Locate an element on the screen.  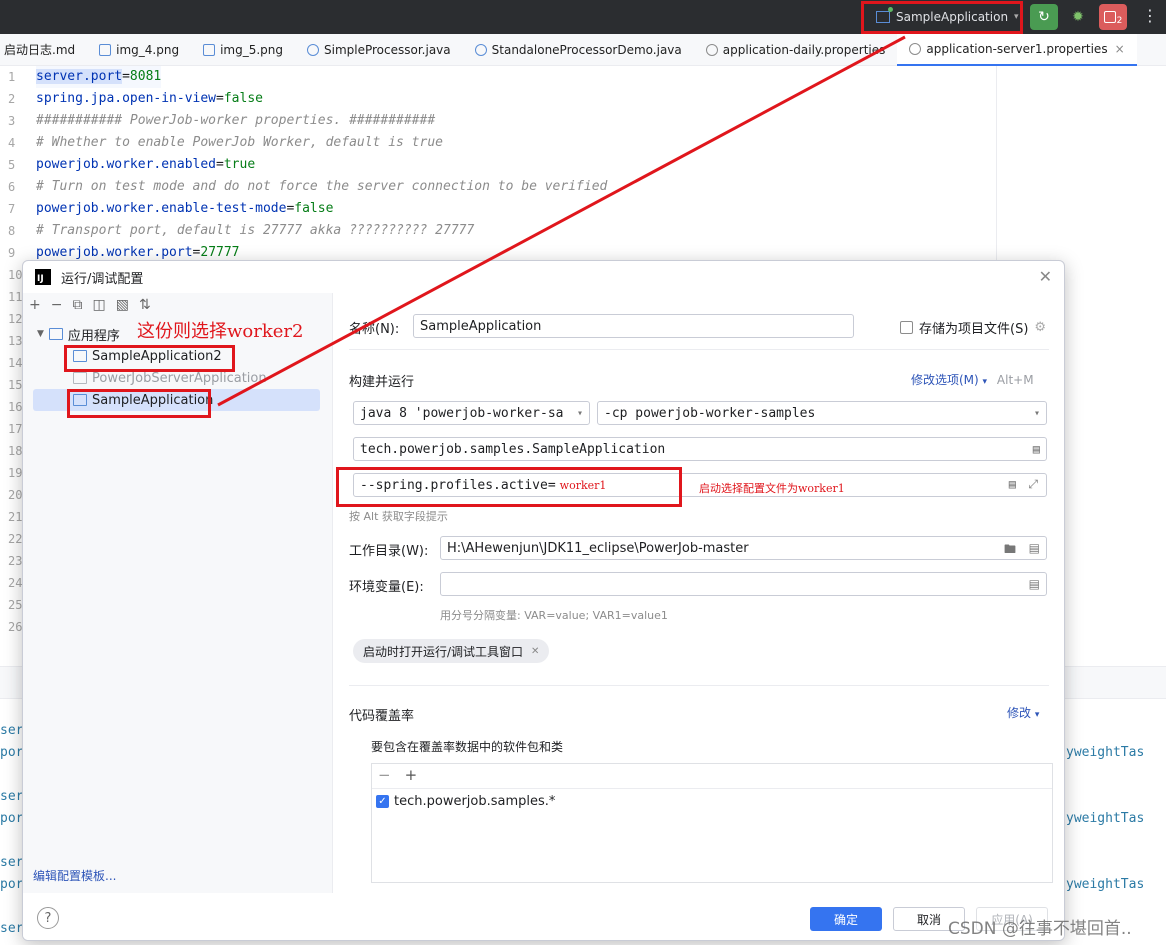
annotation-pick-worker2: 这份则选择worker2 is located at coordinates (220, 331).